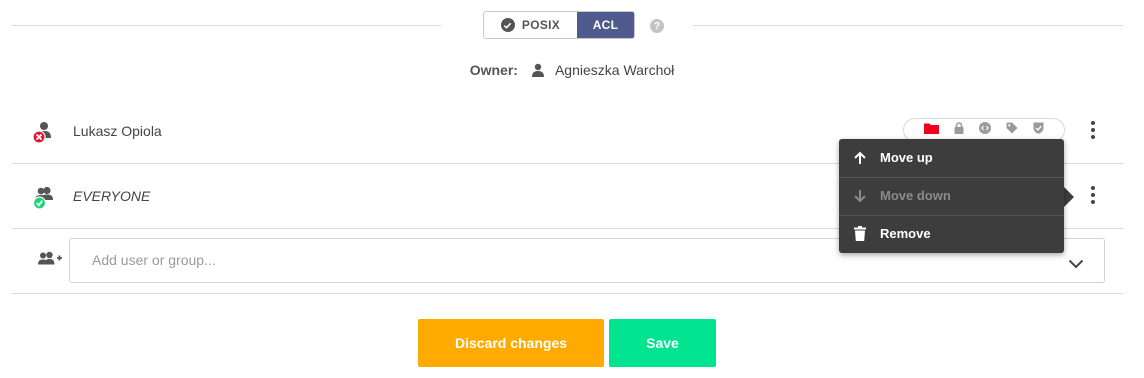 The width and height of the screenshot is (1144, 378). I want to click on trash-icon, so click(860, 233).